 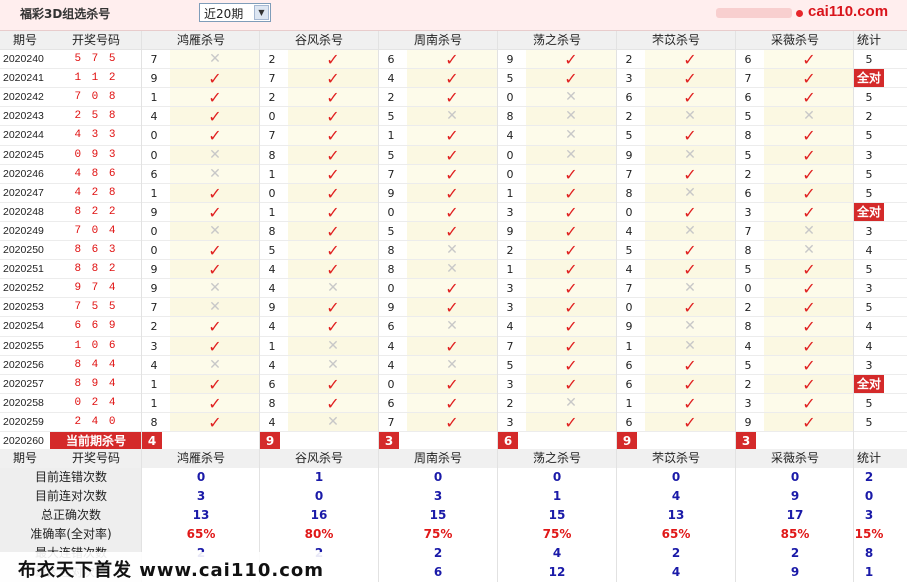 What do you see at coordinates (184, 567) in the screenshot?
I see `watermark: 布衣天下首发 www.cai110.com` at bounding box center [184, 567].